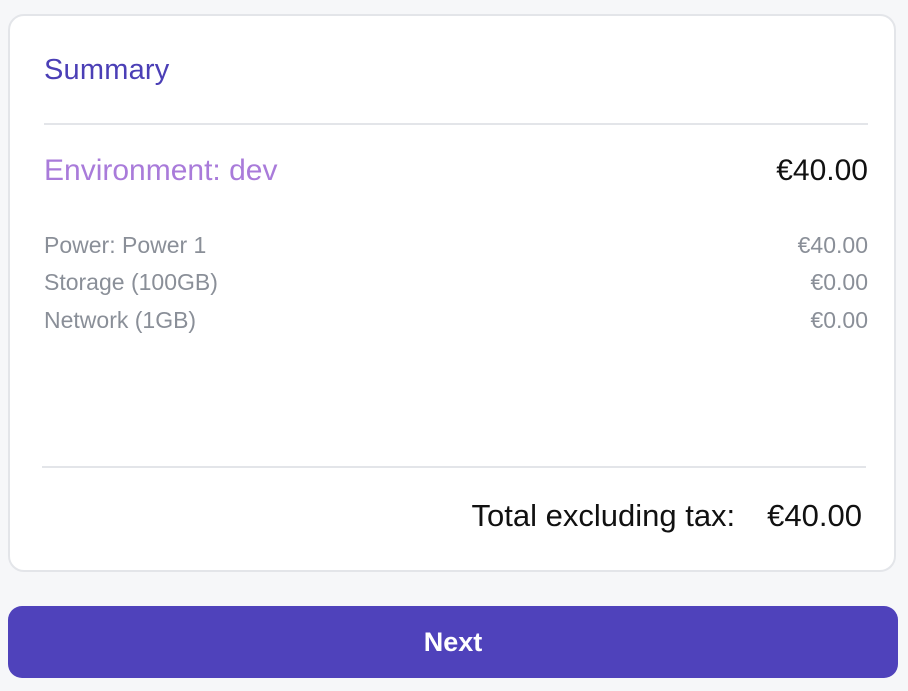  Describe the element at coordinates (603, 515) in the screenshot. I see `total-label: Total excluding tax:` at that location.